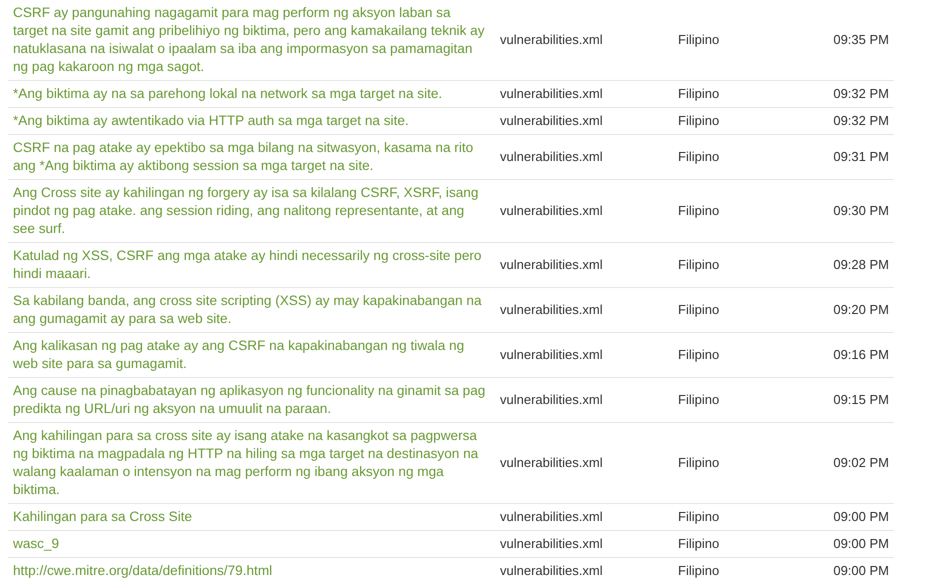 Image resolution: width=932 pixels, height=581 pixels. I want to click on timestamp: 09:28 PM, so click(861, 264).